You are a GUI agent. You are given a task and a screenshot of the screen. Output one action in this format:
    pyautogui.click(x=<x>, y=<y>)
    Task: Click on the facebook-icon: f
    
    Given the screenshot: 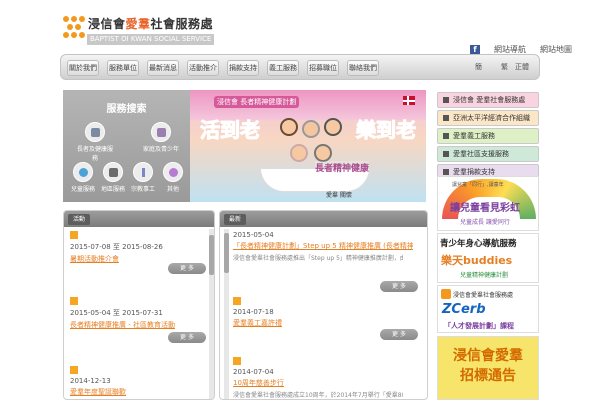 What is the action you would take?
    pyautogui.click(x=475, y=49)
    